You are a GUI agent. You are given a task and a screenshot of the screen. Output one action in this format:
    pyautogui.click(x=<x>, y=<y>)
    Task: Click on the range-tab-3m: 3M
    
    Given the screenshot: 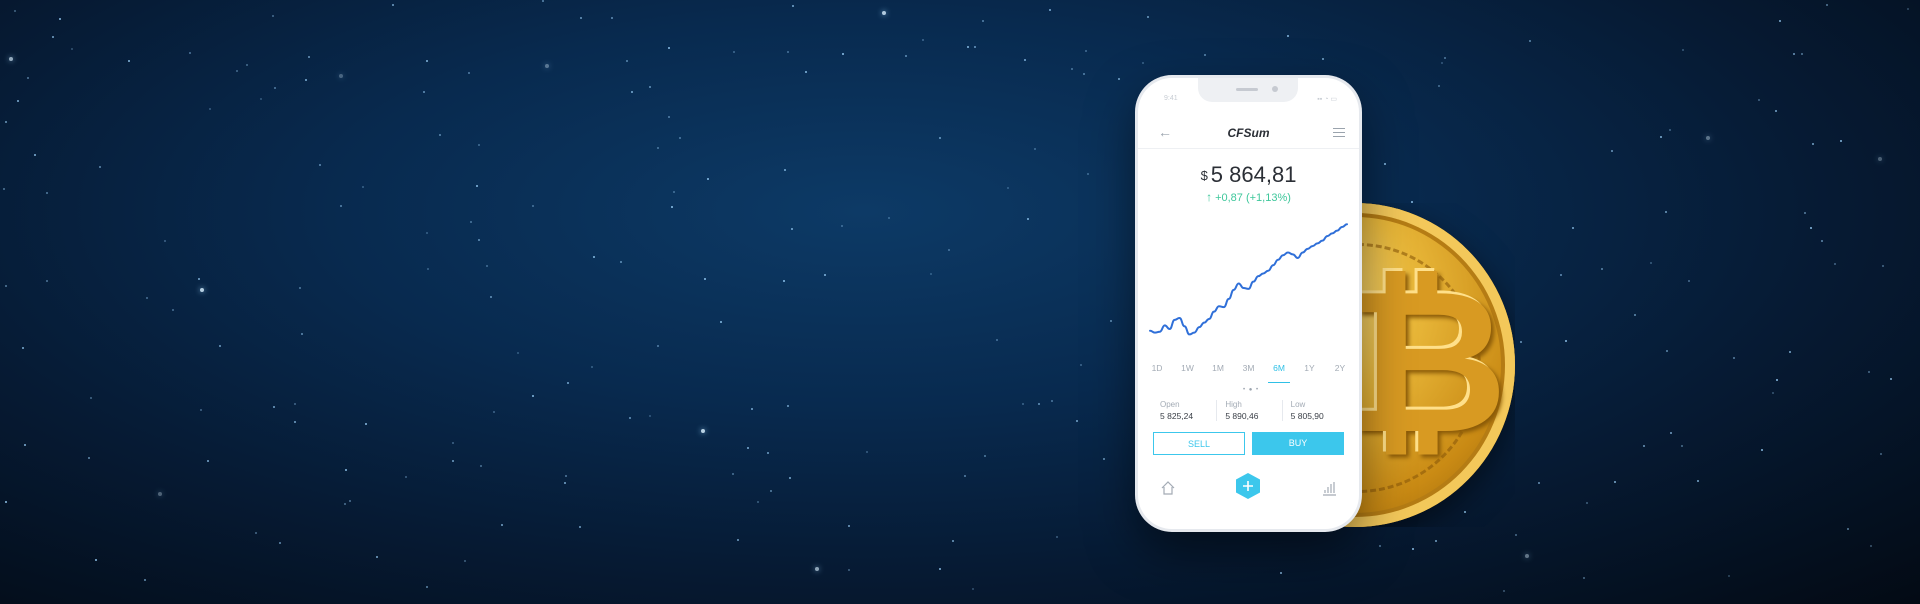 What is the action you would take?
    pyautogui.click(x=1249, y=373)
    